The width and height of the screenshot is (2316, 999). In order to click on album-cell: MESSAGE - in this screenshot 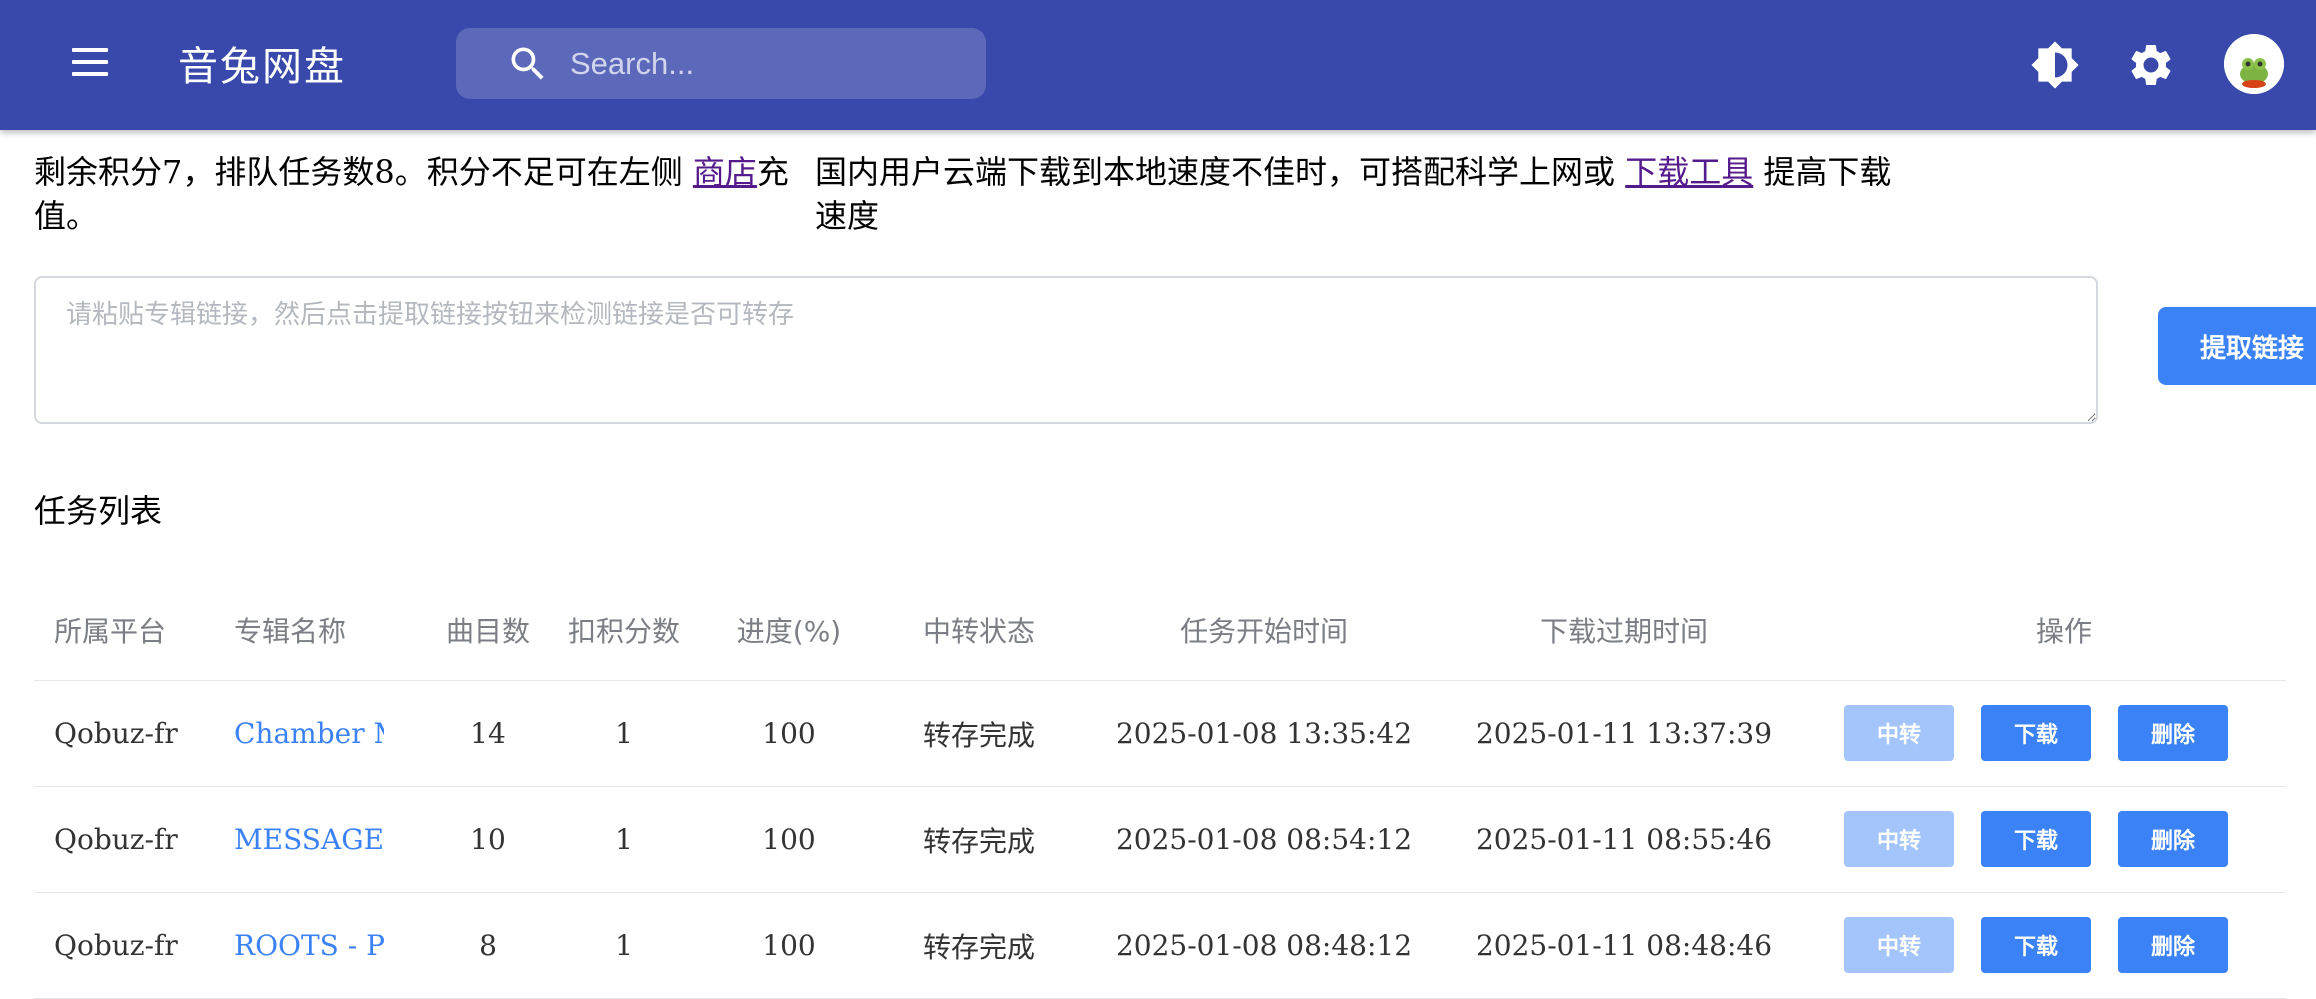, I will do `click(324, 839)`.